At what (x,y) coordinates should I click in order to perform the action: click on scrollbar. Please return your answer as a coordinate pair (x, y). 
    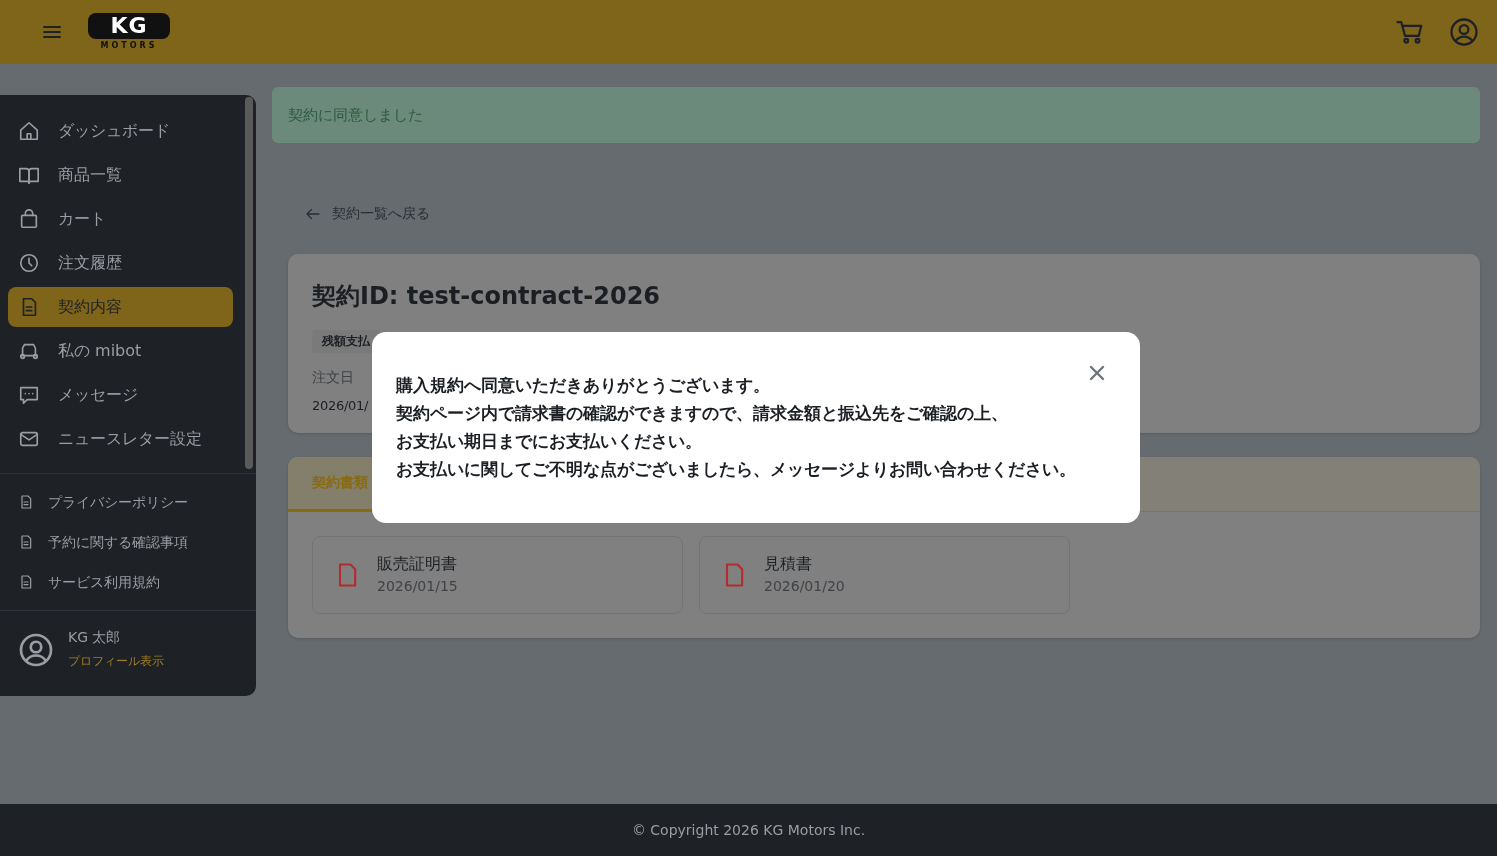
    Looking at the image, I should click on (249, 283).